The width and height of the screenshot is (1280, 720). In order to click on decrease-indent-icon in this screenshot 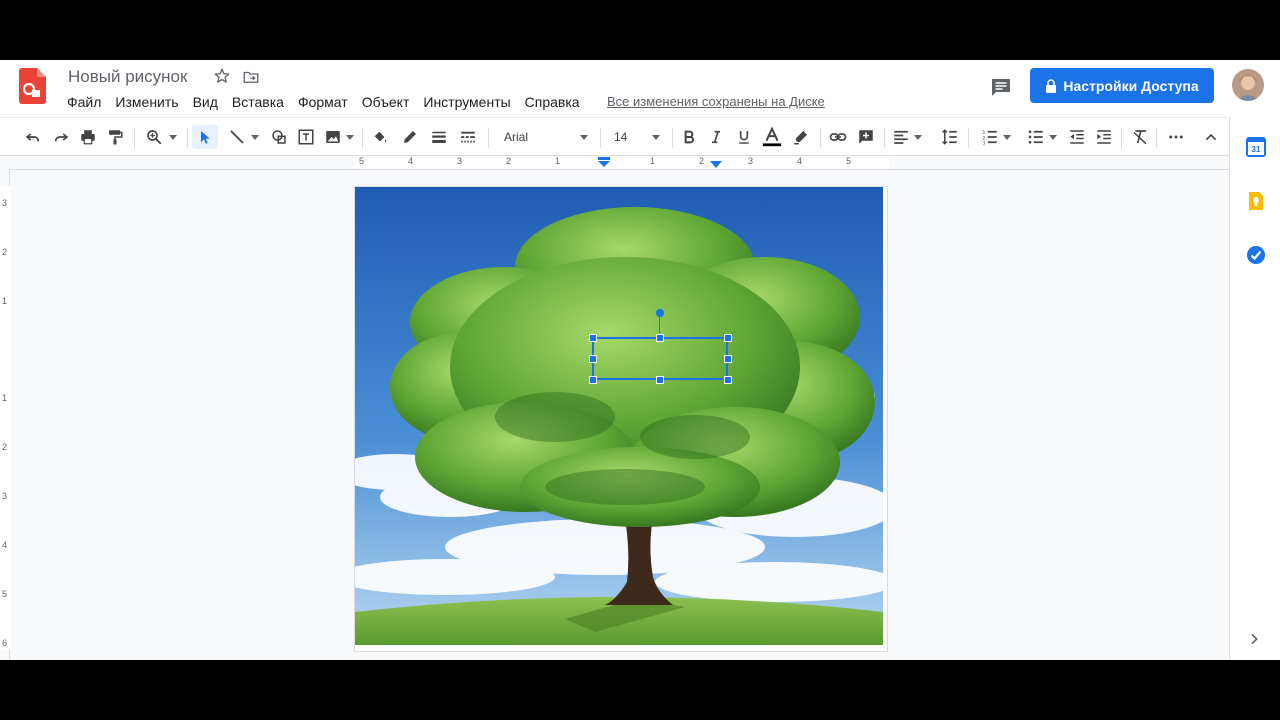, I will do `click(1077, 137)`.